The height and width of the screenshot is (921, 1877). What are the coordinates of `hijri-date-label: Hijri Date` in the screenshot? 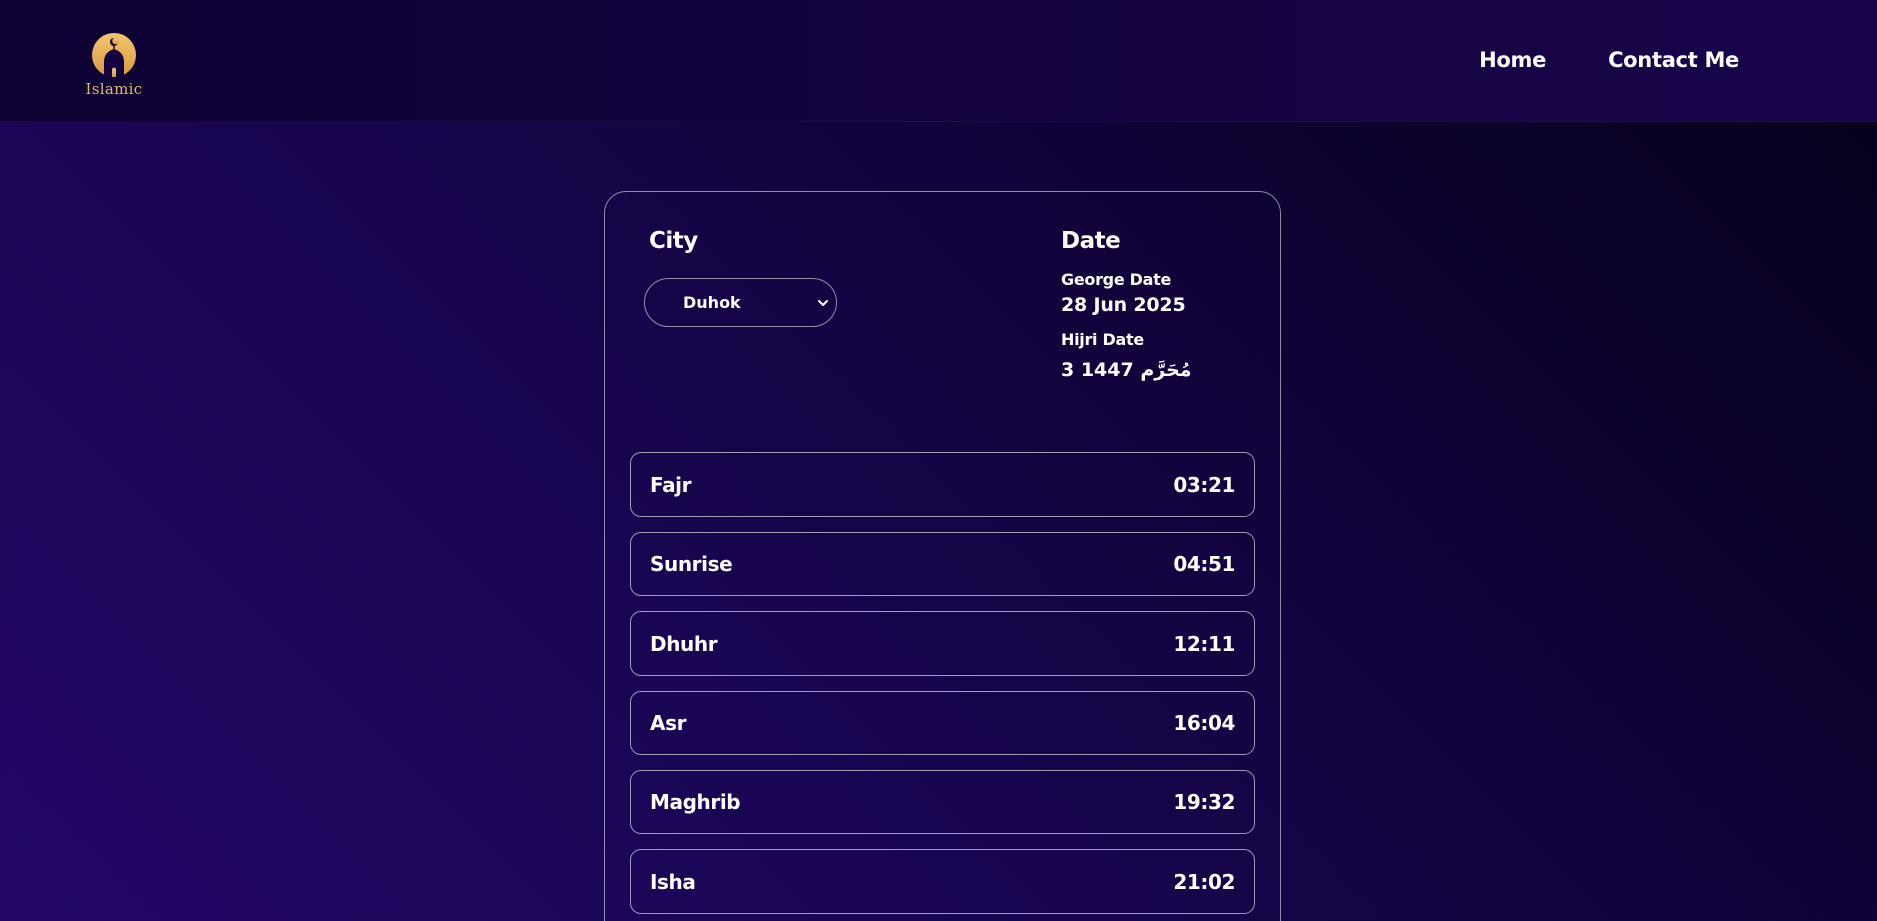 It's located at (1102, 339).